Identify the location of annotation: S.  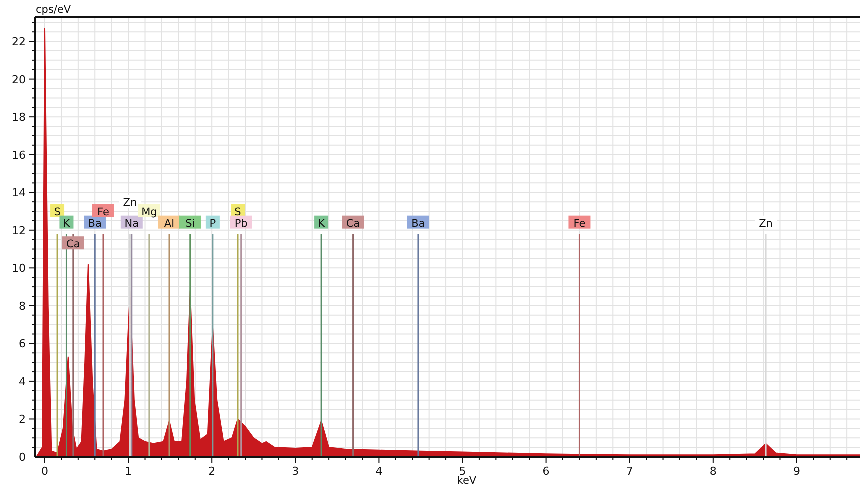
(58, 212).